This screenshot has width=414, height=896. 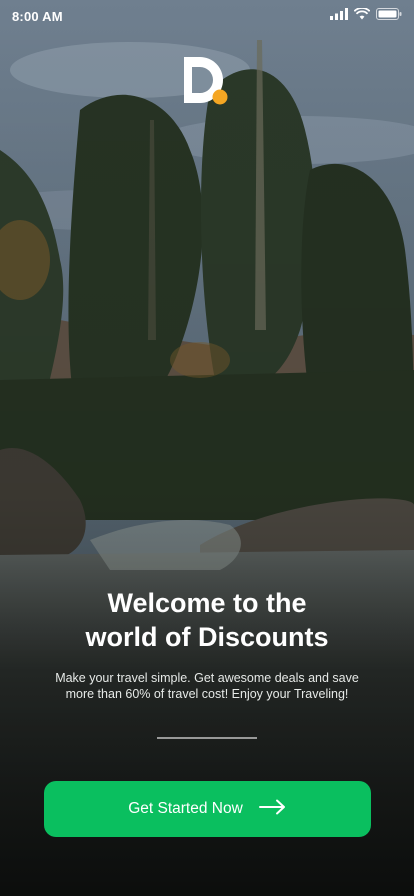 I want to click on welcome-title: Welcome to the world of Discounts, so click(x=207, y=620).